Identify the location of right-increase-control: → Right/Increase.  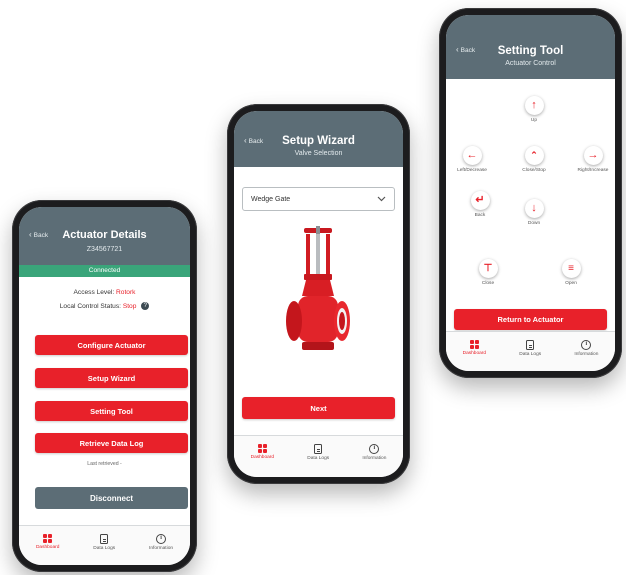
(591, 159).